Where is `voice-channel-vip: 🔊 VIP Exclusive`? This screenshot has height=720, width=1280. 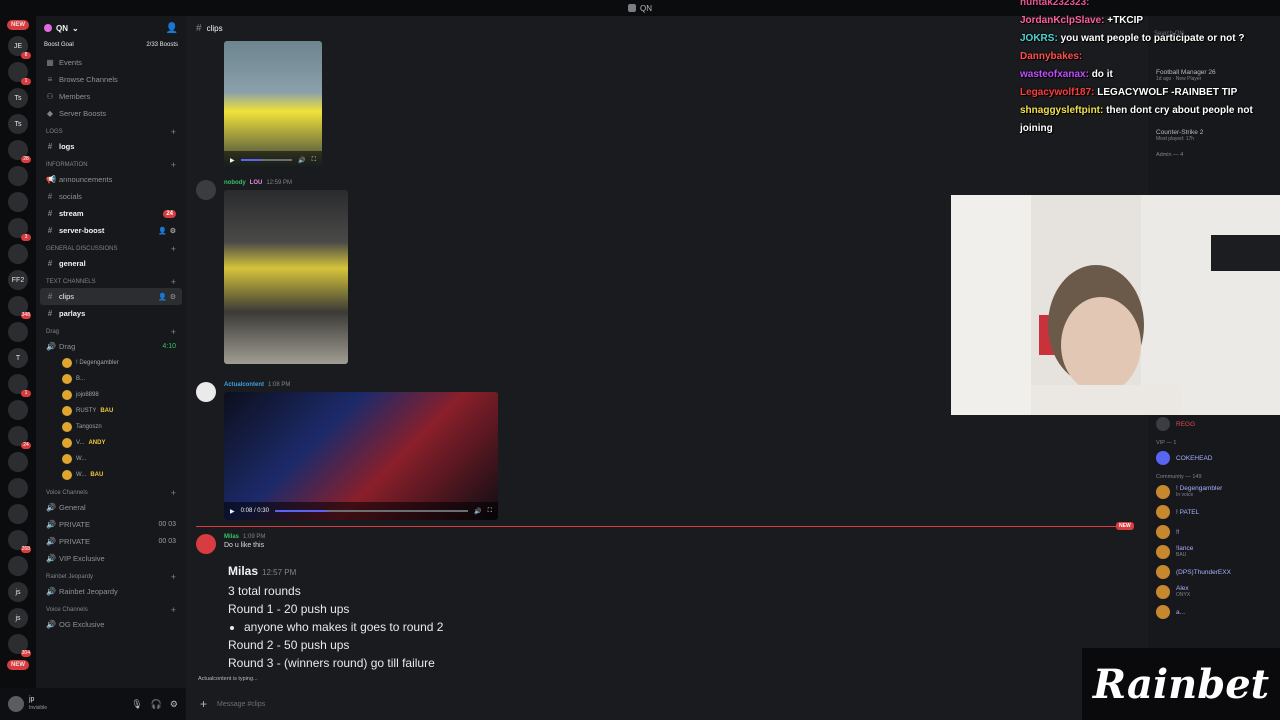
voice-channel-vip: 🔊 VIP Exclusive is located at coordinates (111, 558).